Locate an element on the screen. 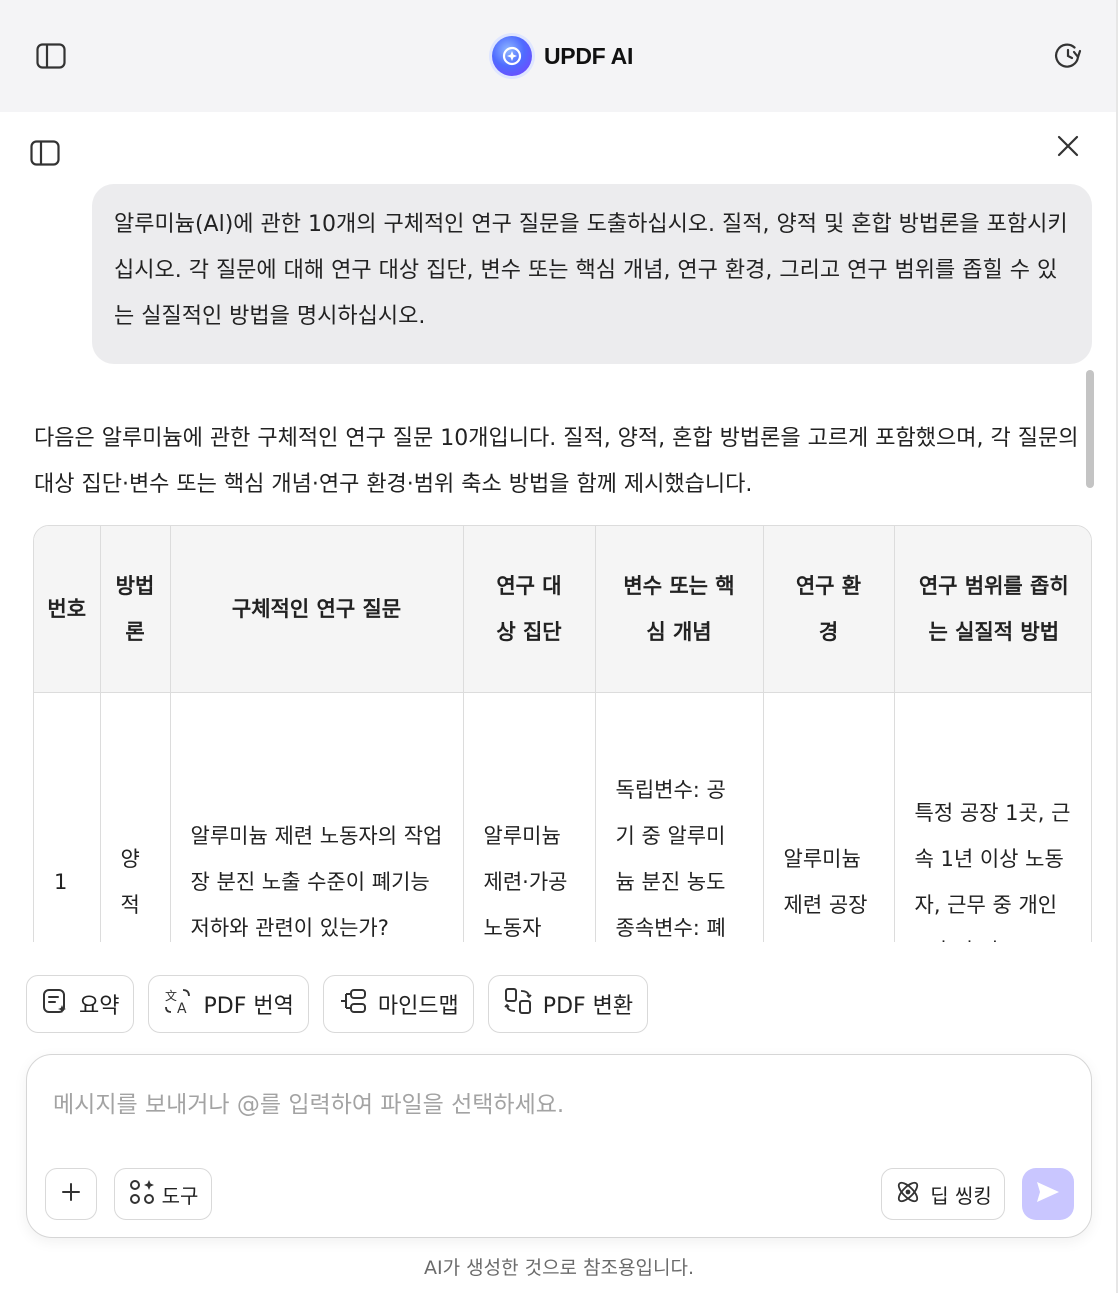  header-question: 구체적인 연구 질문 is located at coordinates (317, 609).